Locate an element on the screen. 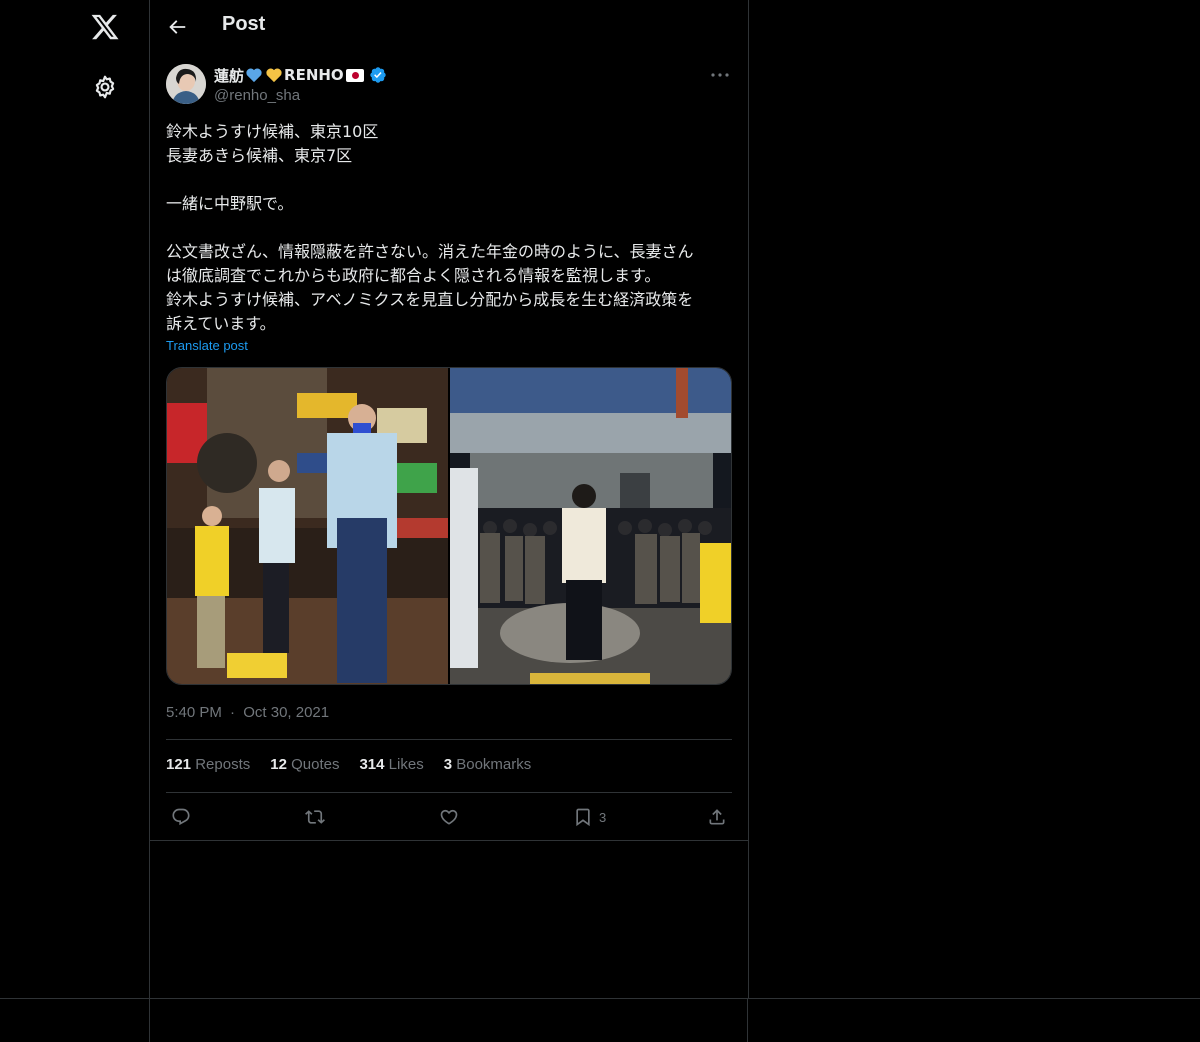 Image resolution: width=1200 pixels, height=1042 pixels. like-icon is located at coordinates (449, 817).